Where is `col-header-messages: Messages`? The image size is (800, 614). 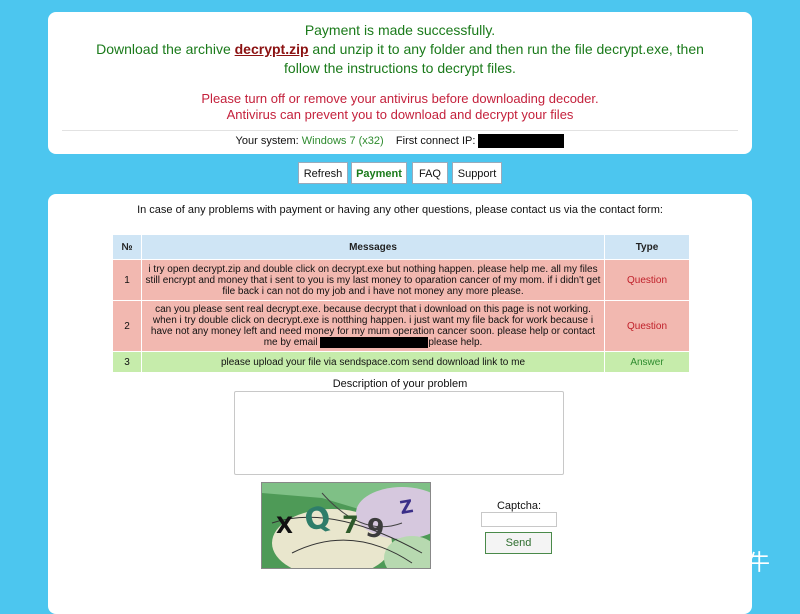 col-header-messages: Messages is located at coordinates (373, 247).